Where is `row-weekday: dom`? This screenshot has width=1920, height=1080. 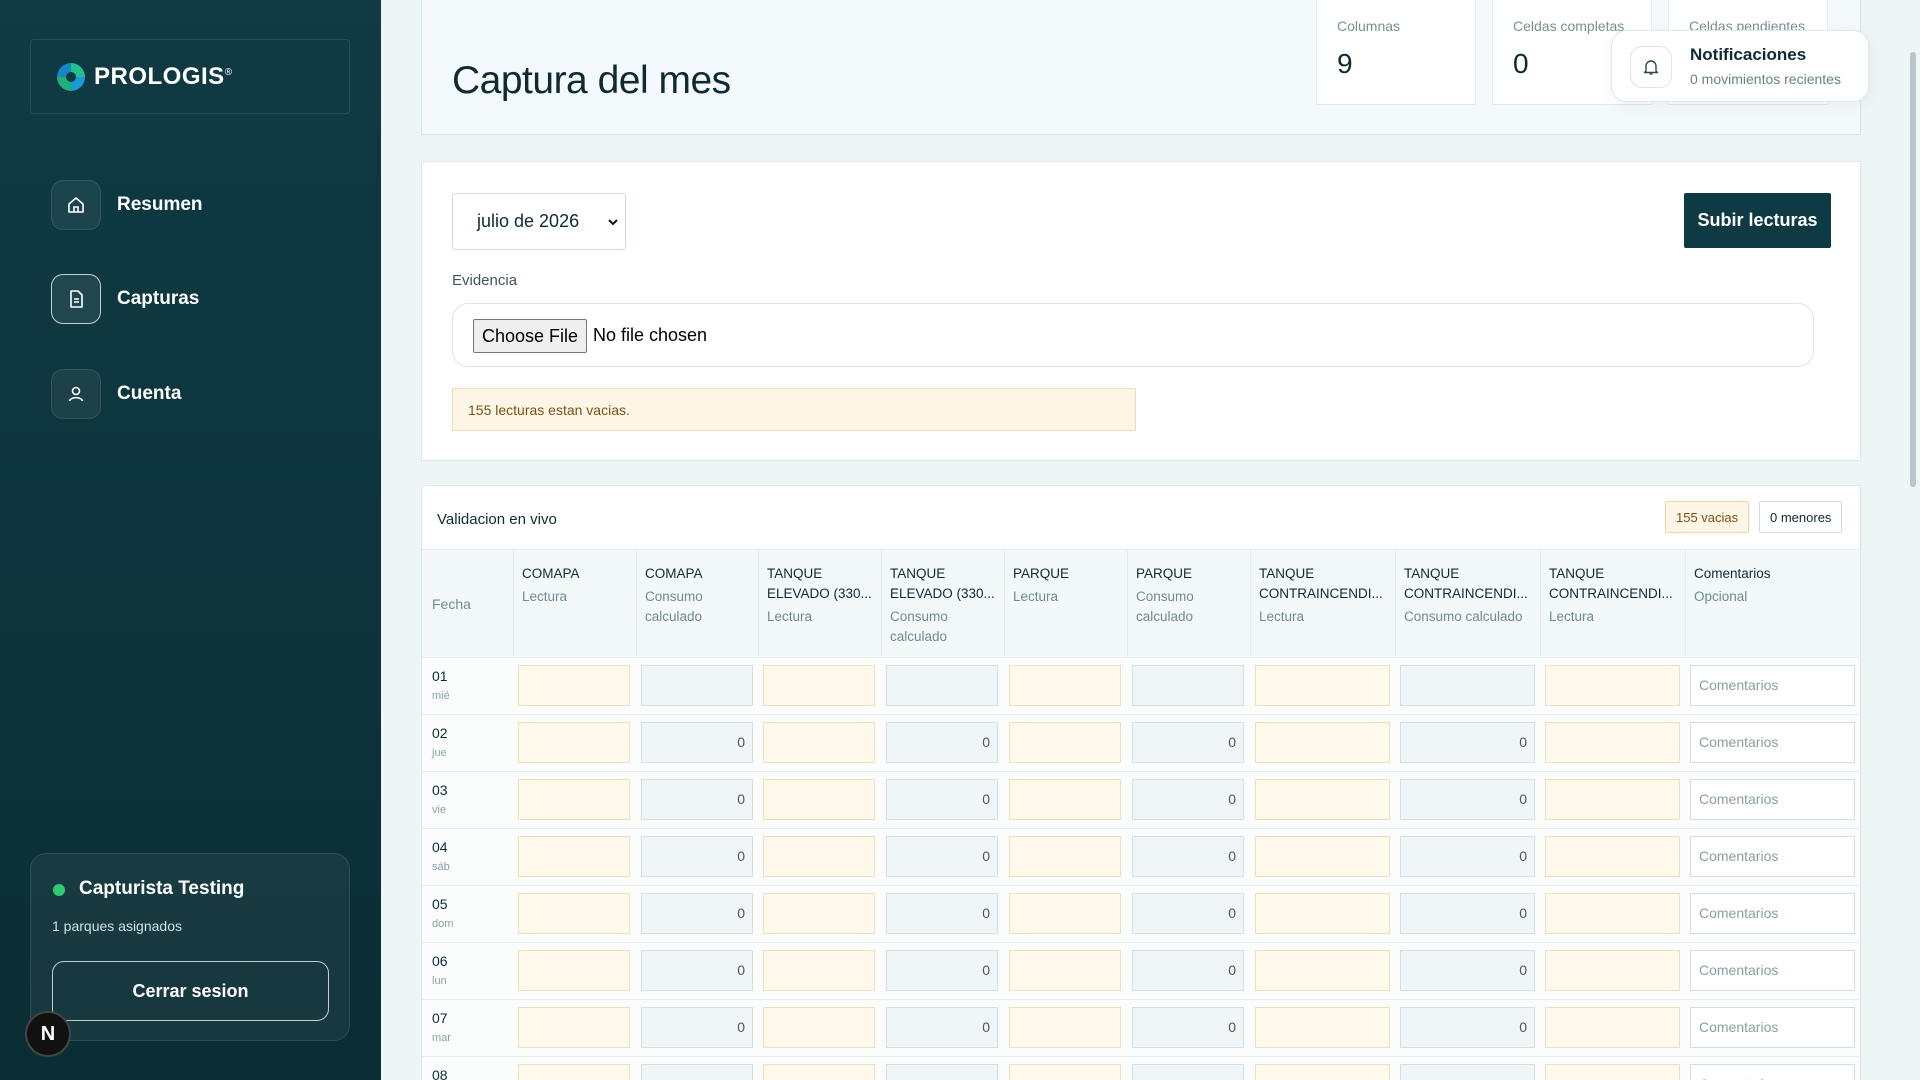
row-weekday: dom is located at coordinates (443, 924).